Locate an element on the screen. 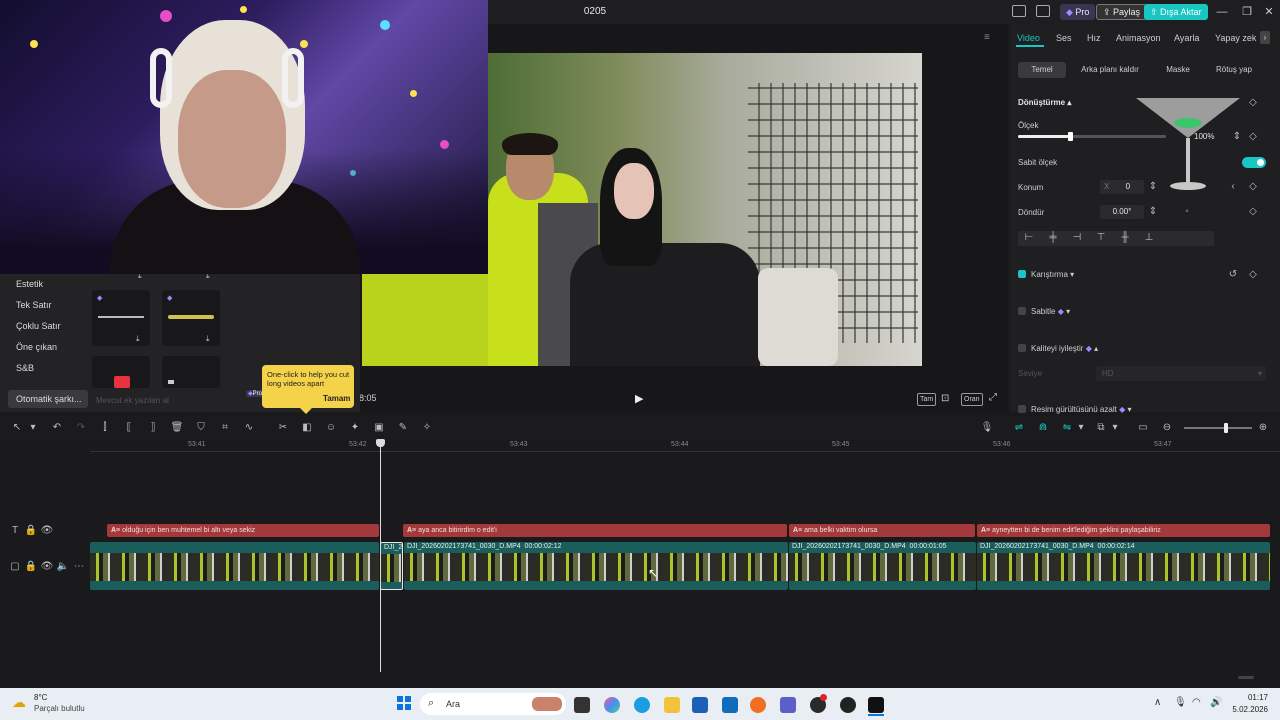  align-middle-v-icon: ╫ is located at coordinates (1125, 238).